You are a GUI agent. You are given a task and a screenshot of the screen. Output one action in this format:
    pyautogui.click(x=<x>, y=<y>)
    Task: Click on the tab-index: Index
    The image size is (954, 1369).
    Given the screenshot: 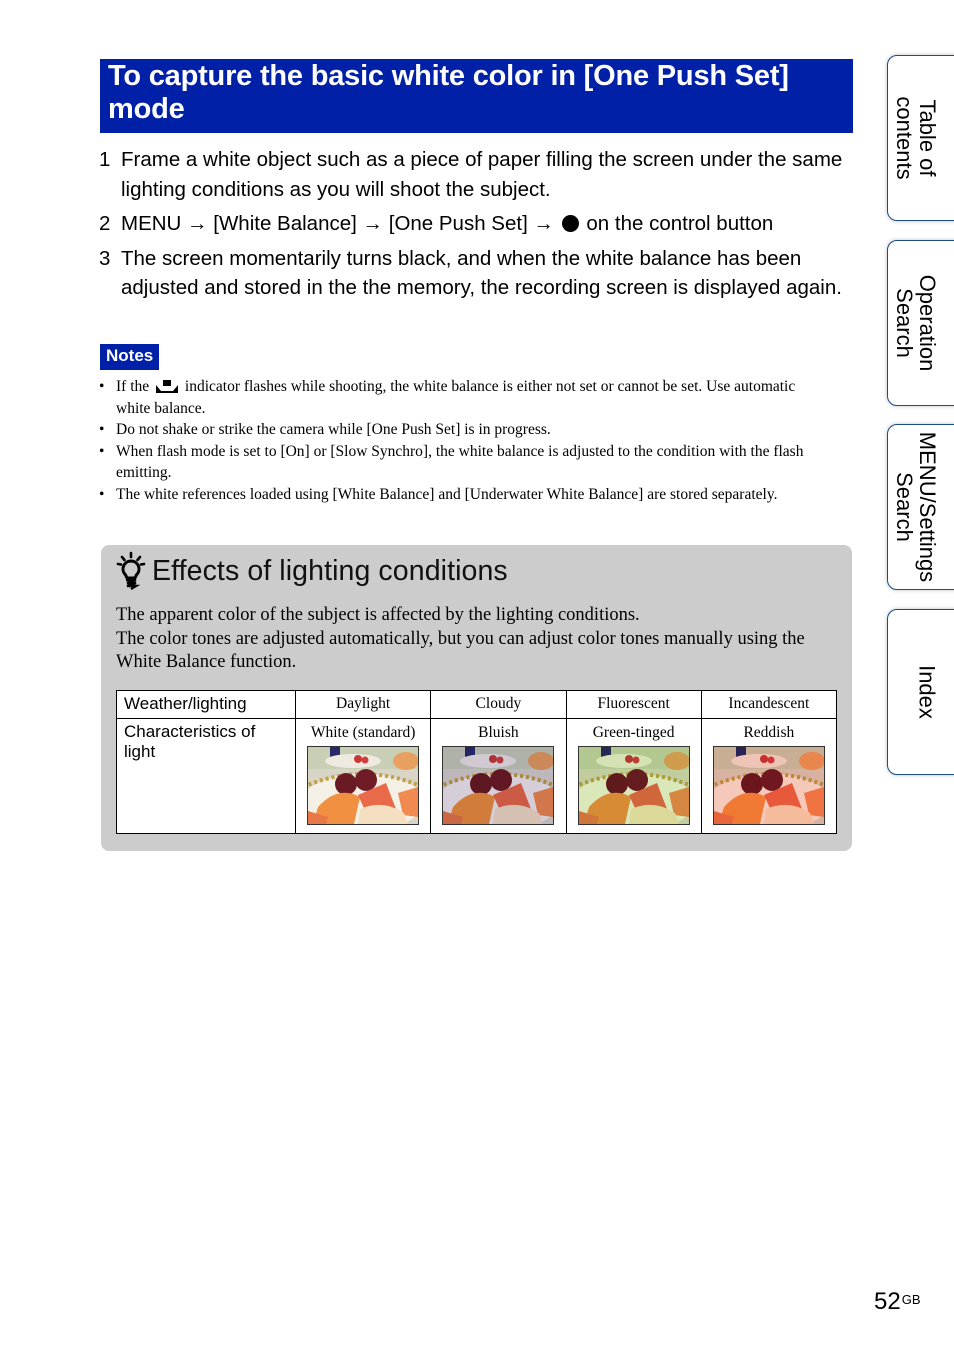 What is the action you would take?
    pyautogui.click(x=920, y=692)
    